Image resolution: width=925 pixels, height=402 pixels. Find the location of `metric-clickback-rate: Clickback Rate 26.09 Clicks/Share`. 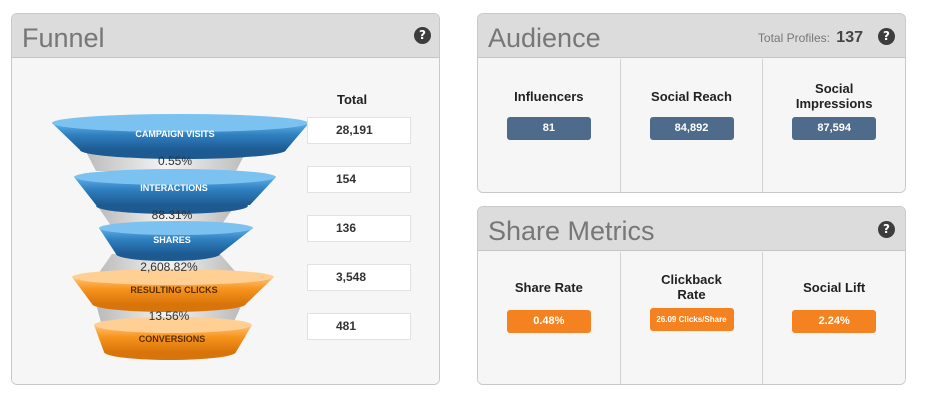

metric-clickback-rate: Clickback Rate 26.09 Clicks/Share is located at coordinates (692, 318).